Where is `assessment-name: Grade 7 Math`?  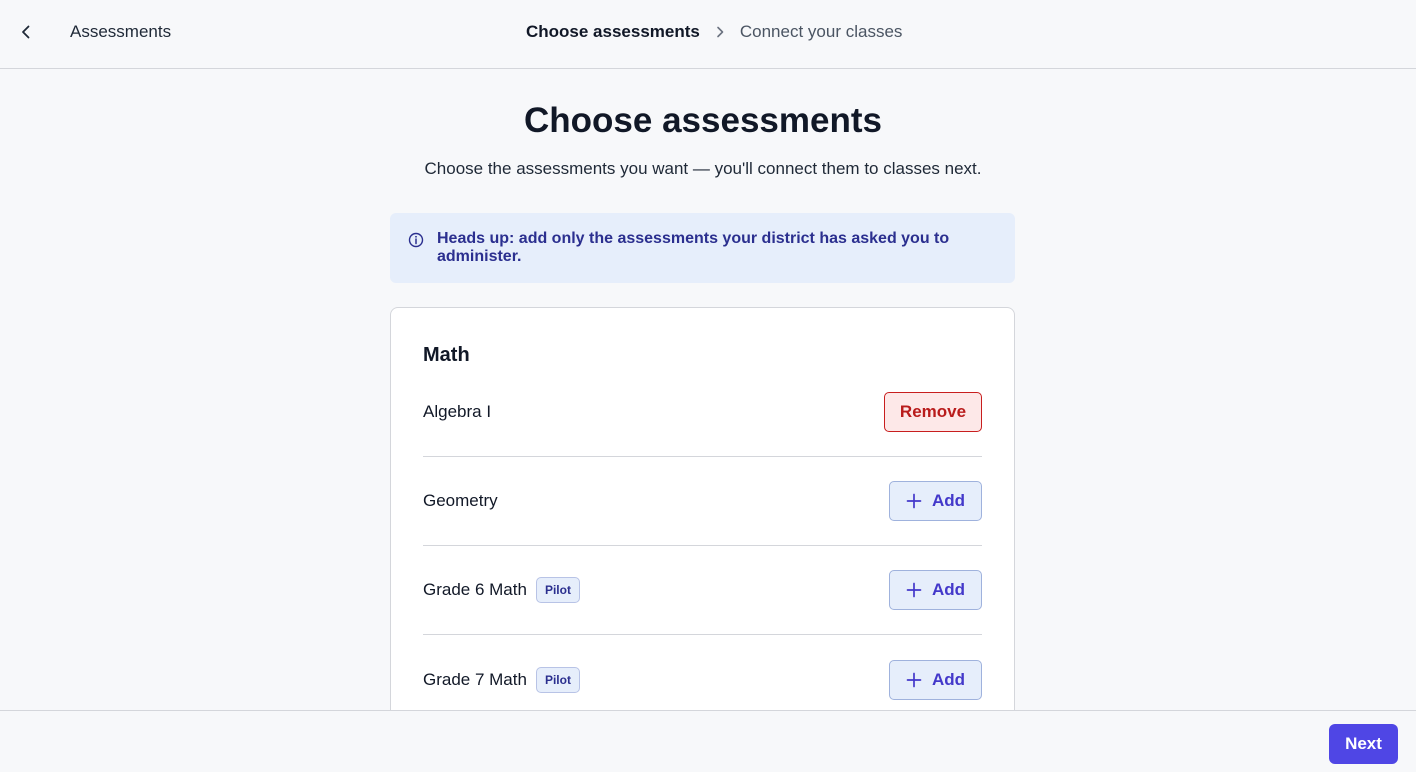 assessment-name: Grade 7 Math is located at coordinates (475, 679).